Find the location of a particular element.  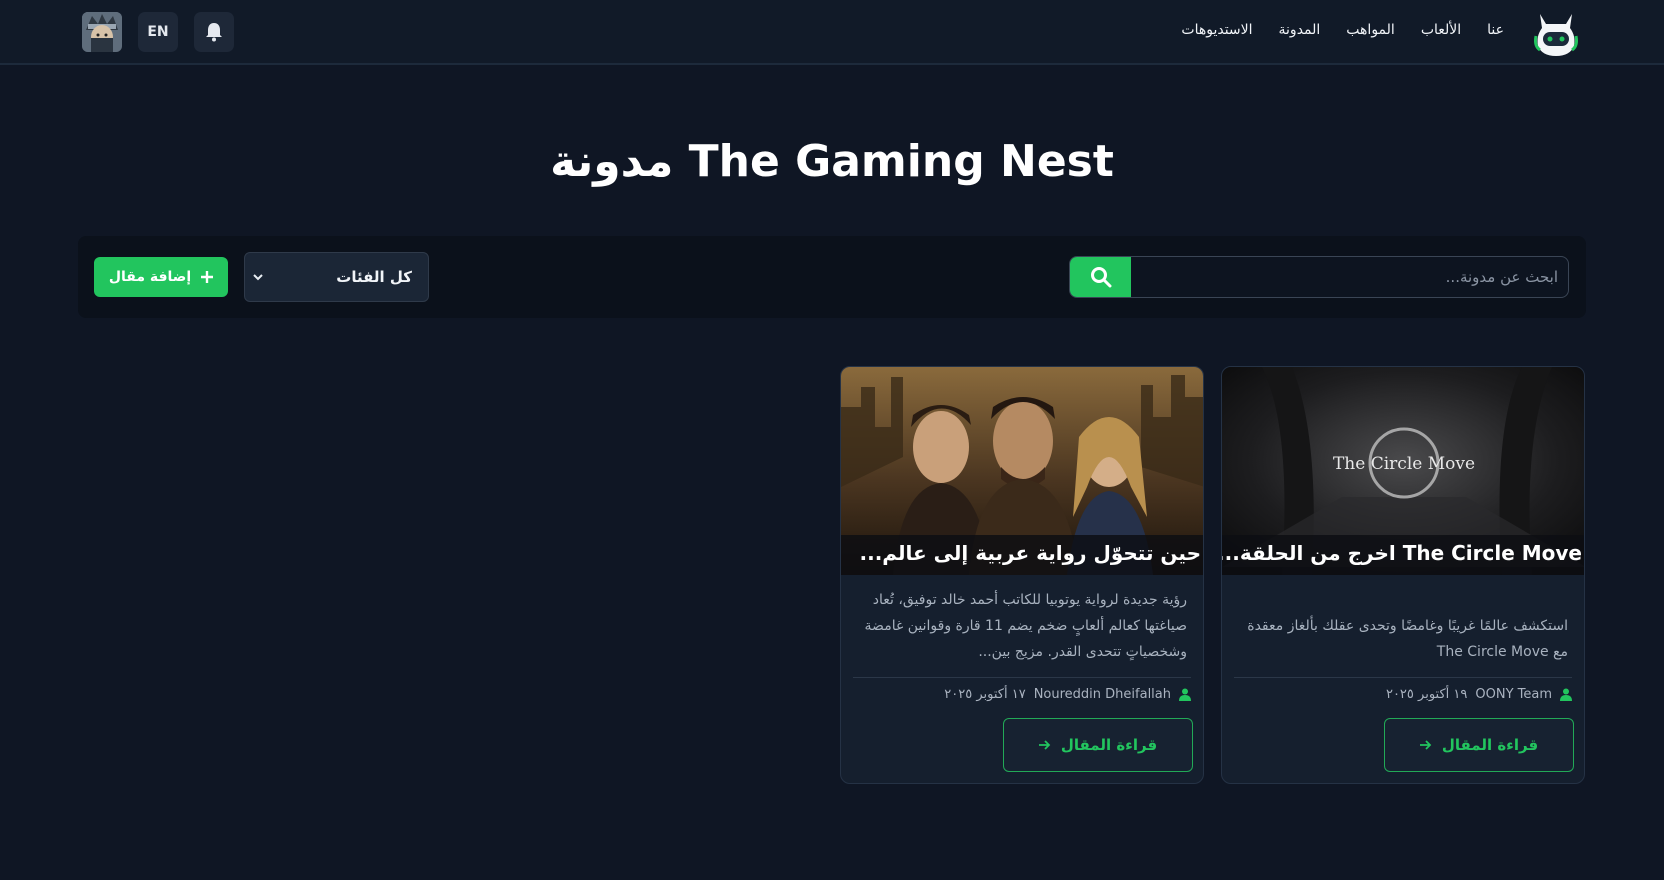

user-avatar is located at coordinates (102, 32).